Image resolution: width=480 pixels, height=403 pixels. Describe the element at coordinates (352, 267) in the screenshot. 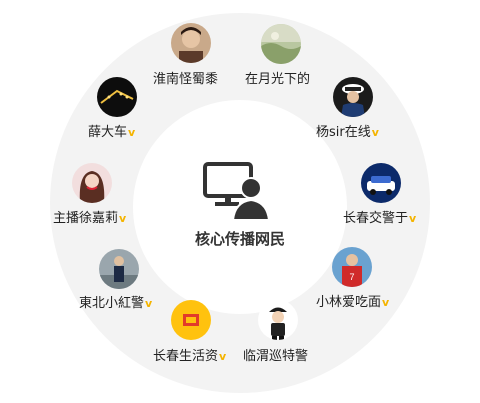

I see `football-player-avatar: 7` at that location.